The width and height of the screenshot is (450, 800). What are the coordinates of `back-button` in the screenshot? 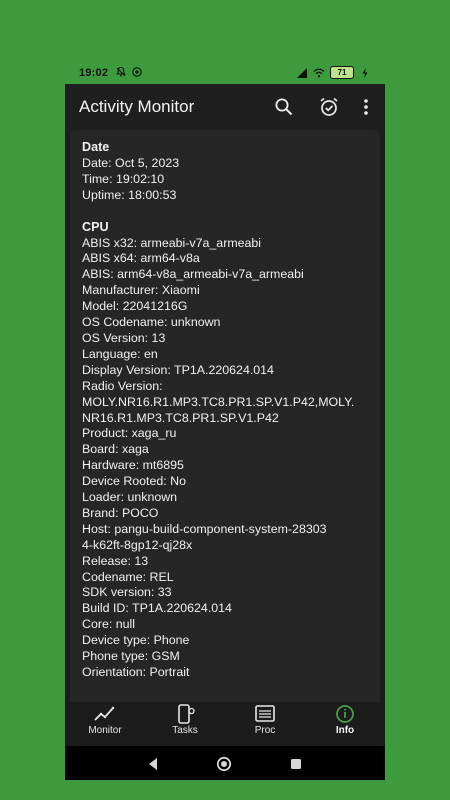 It's located at (153, 764).